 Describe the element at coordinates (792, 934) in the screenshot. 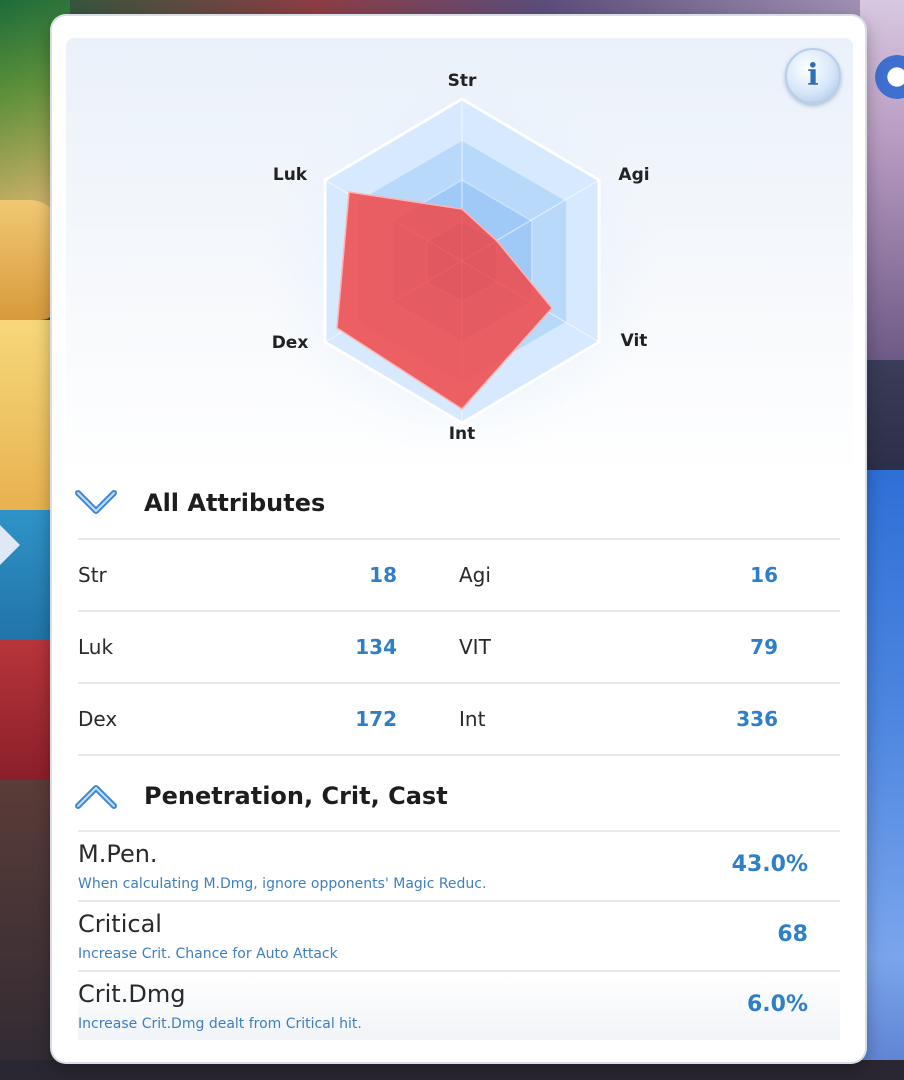

I see `stat-value: 68` at that location.